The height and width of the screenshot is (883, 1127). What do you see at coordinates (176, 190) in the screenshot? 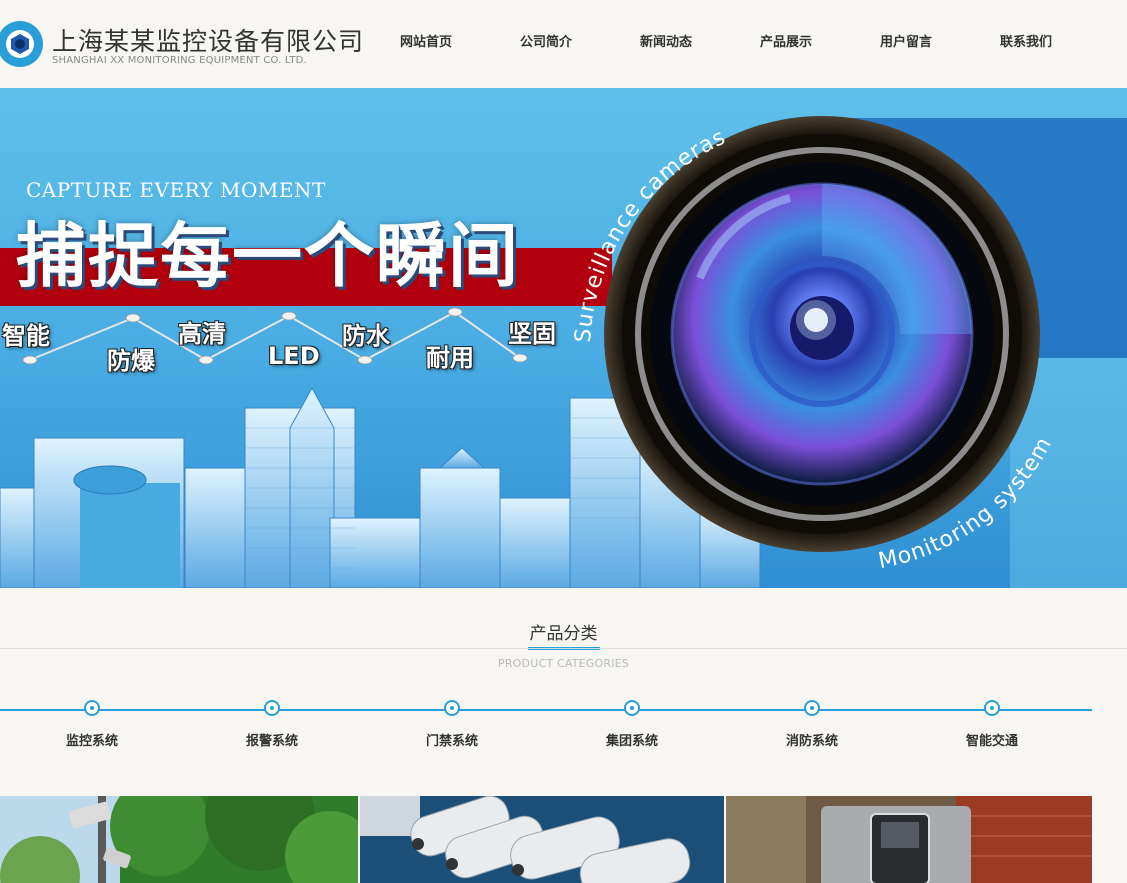
I see `banner-en-title: CAPTURE EVERY MOMENT` at bounding box center [176, 190].